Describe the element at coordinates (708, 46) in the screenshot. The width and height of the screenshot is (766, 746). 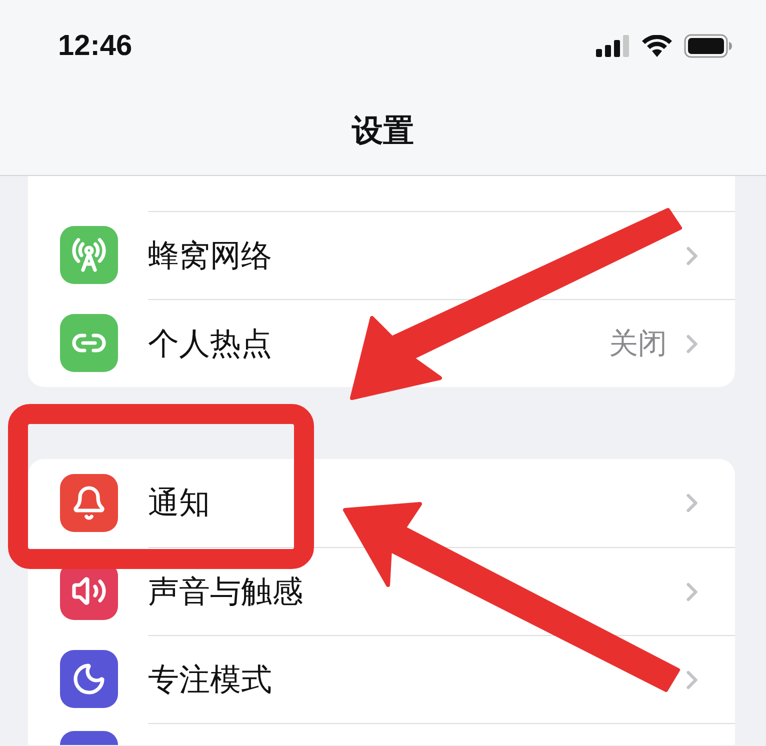
I see `battery-icon` at that location.